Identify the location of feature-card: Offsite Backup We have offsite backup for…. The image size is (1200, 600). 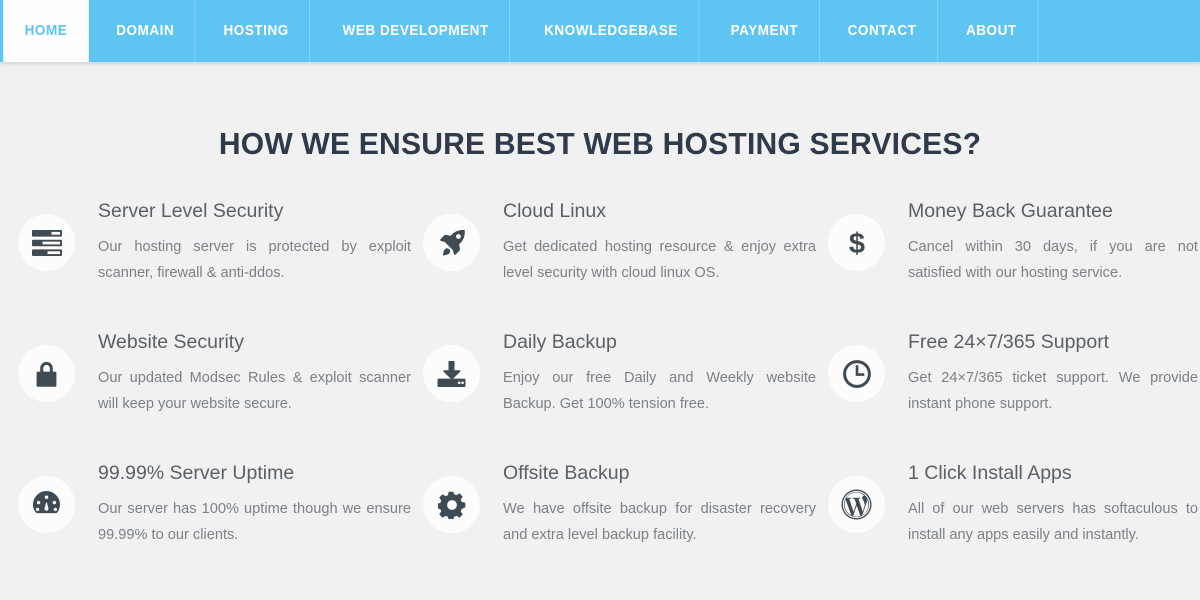
(625, 527).